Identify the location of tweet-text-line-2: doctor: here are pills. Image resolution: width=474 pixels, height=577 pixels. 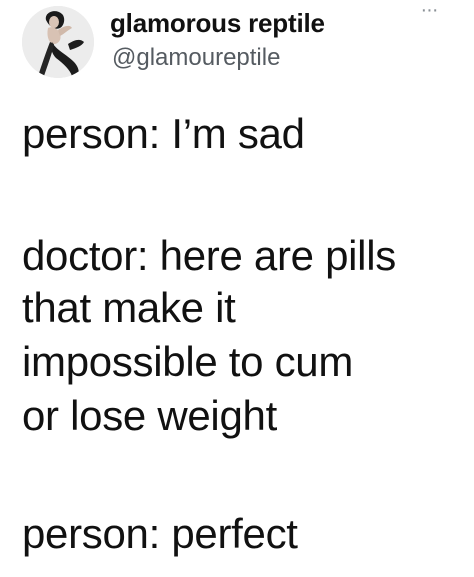
(209, 255).